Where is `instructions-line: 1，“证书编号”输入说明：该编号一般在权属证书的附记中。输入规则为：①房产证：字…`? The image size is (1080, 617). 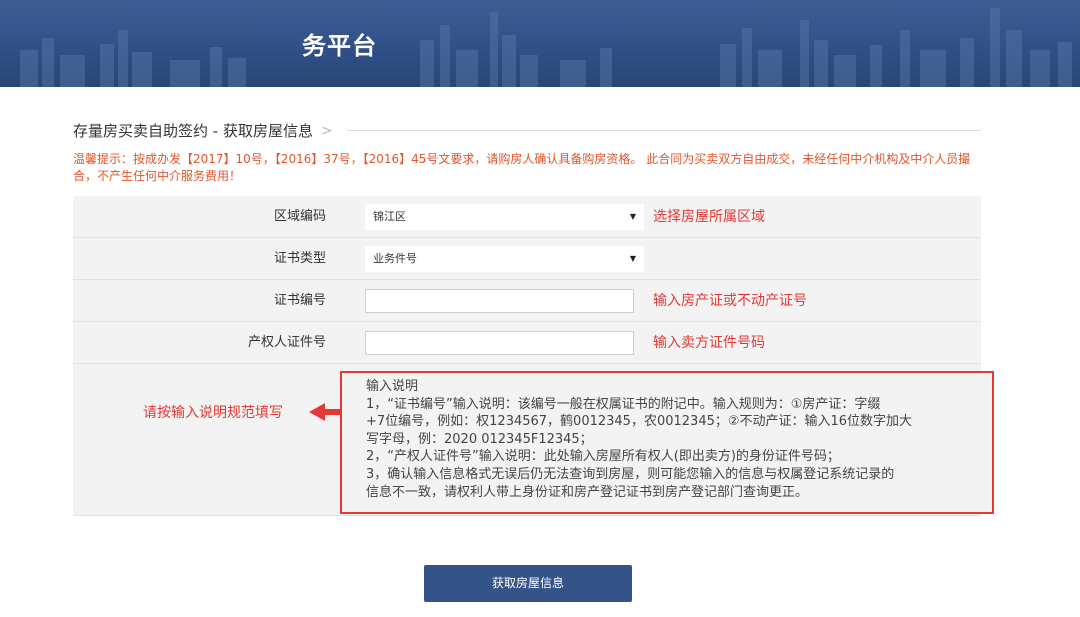 instructions-line: 1，“证书编号”输入说明：该编号一般在权属证书的附记中。输入规则为：①房产证：字… is located at coordinates (623, 404).